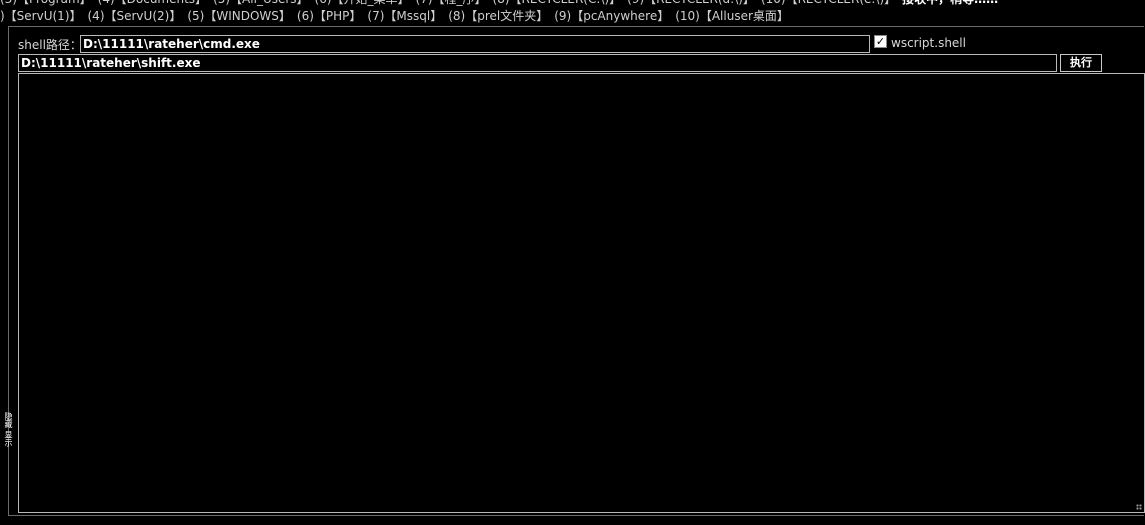 This screenshot has height=525, width=1145. I want to click on wscript-checkbox: ✓, so click(880, 41).